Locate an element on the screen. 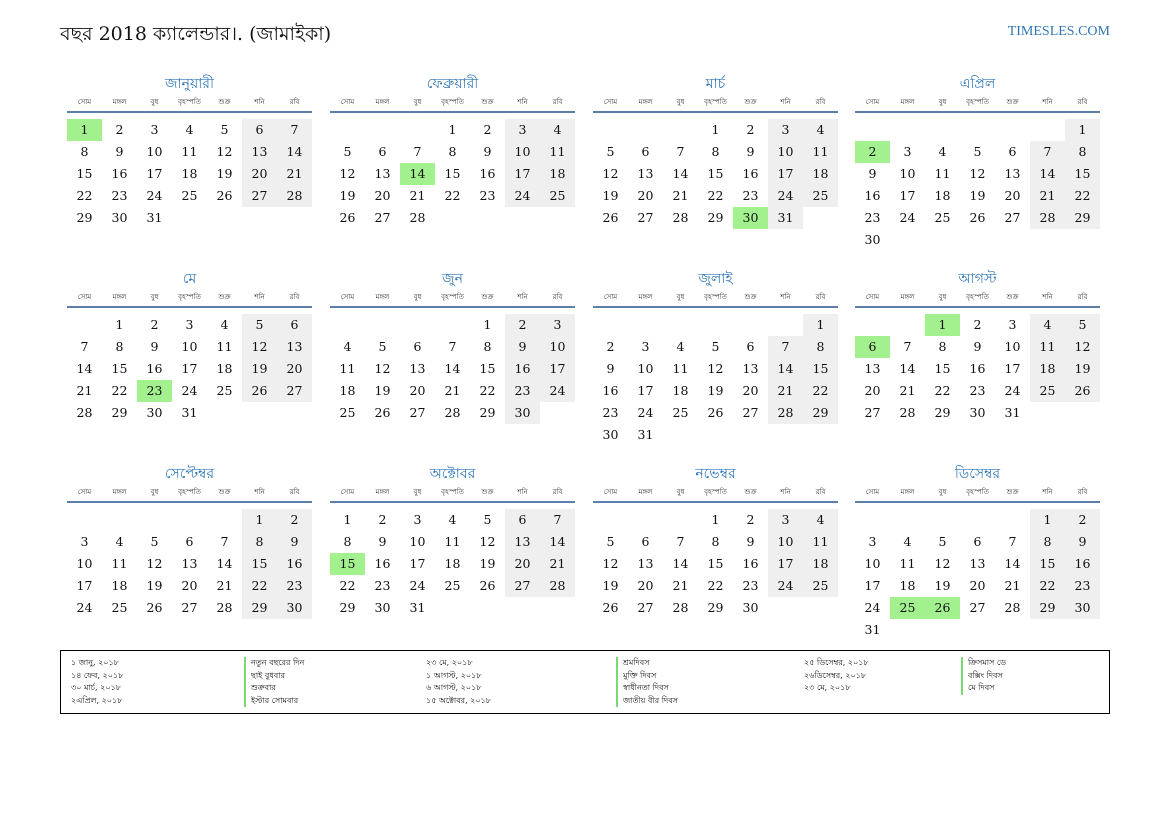  weekday-label: বৃহস্পতি is located at coordinates (452, 297).